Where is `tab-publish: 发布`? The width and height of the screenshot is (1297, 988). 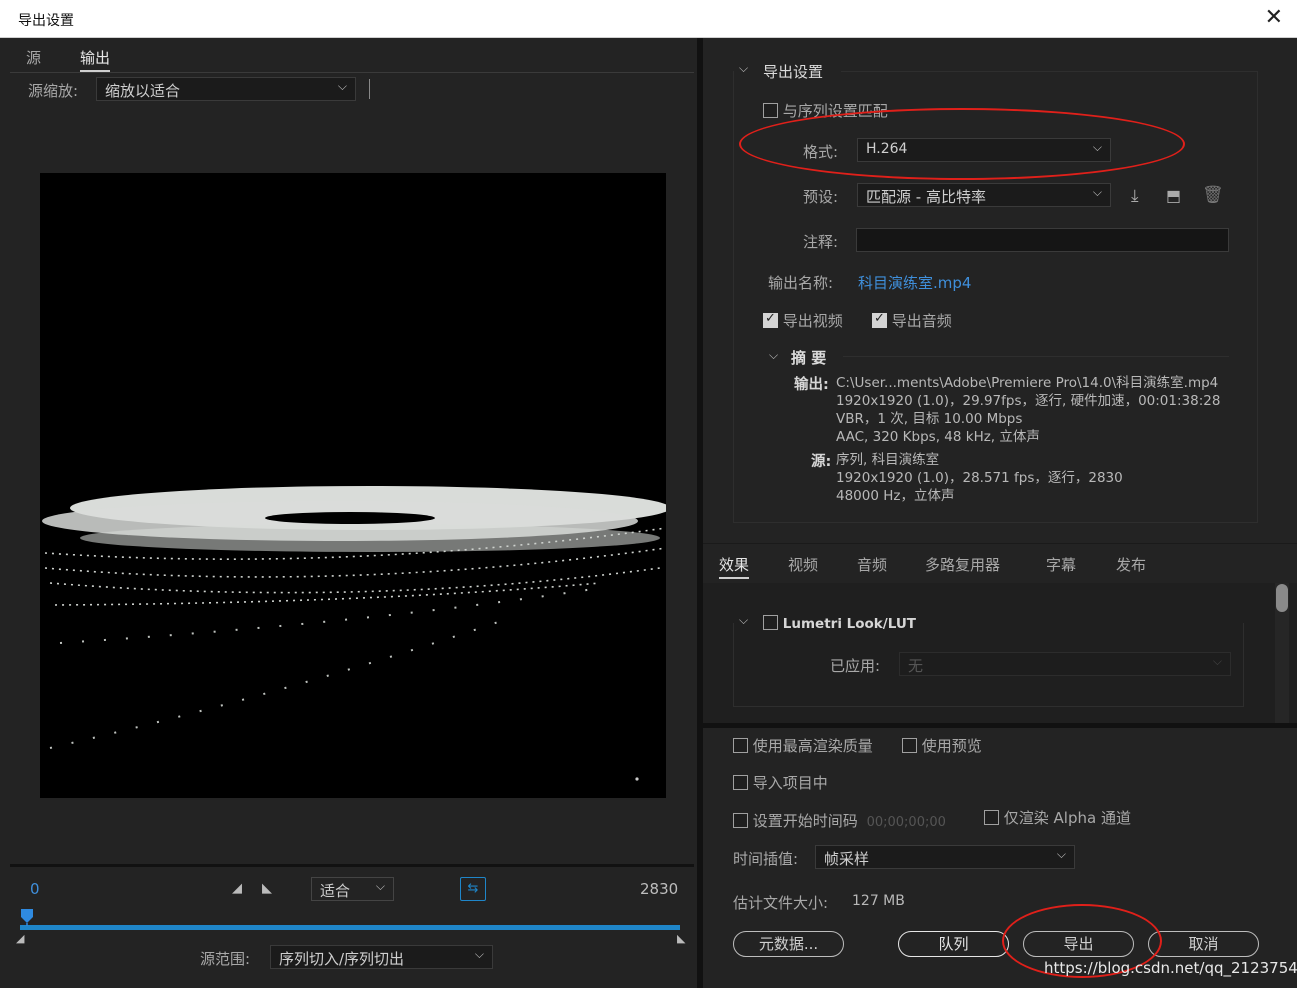 tab-publish: 发布 is located at coordinates (1131, 564).